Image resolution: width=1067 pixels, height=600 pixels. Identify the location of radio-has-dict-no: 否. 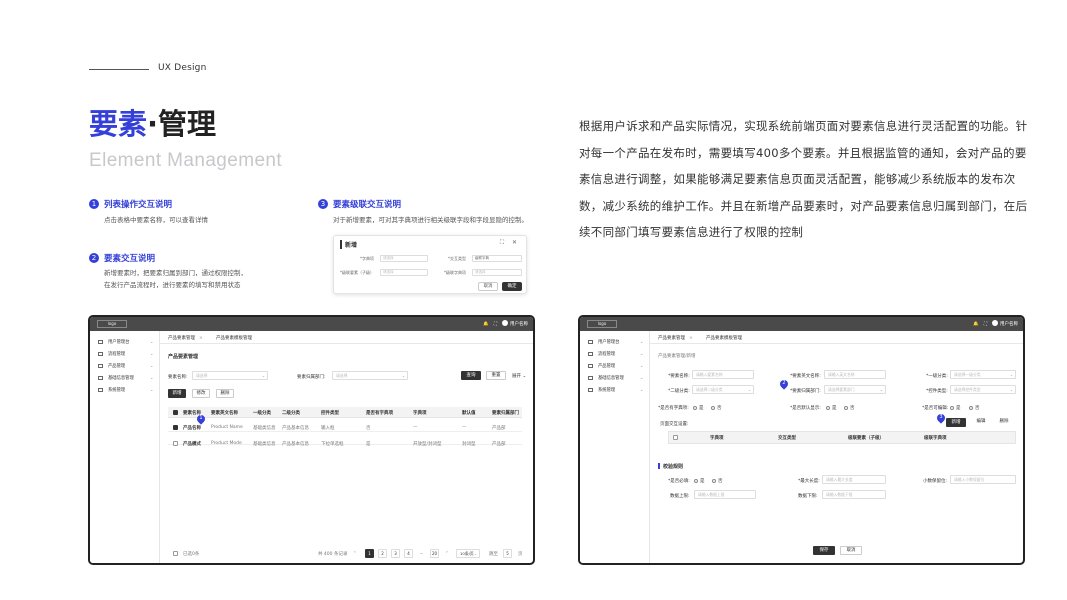
(716, 408).